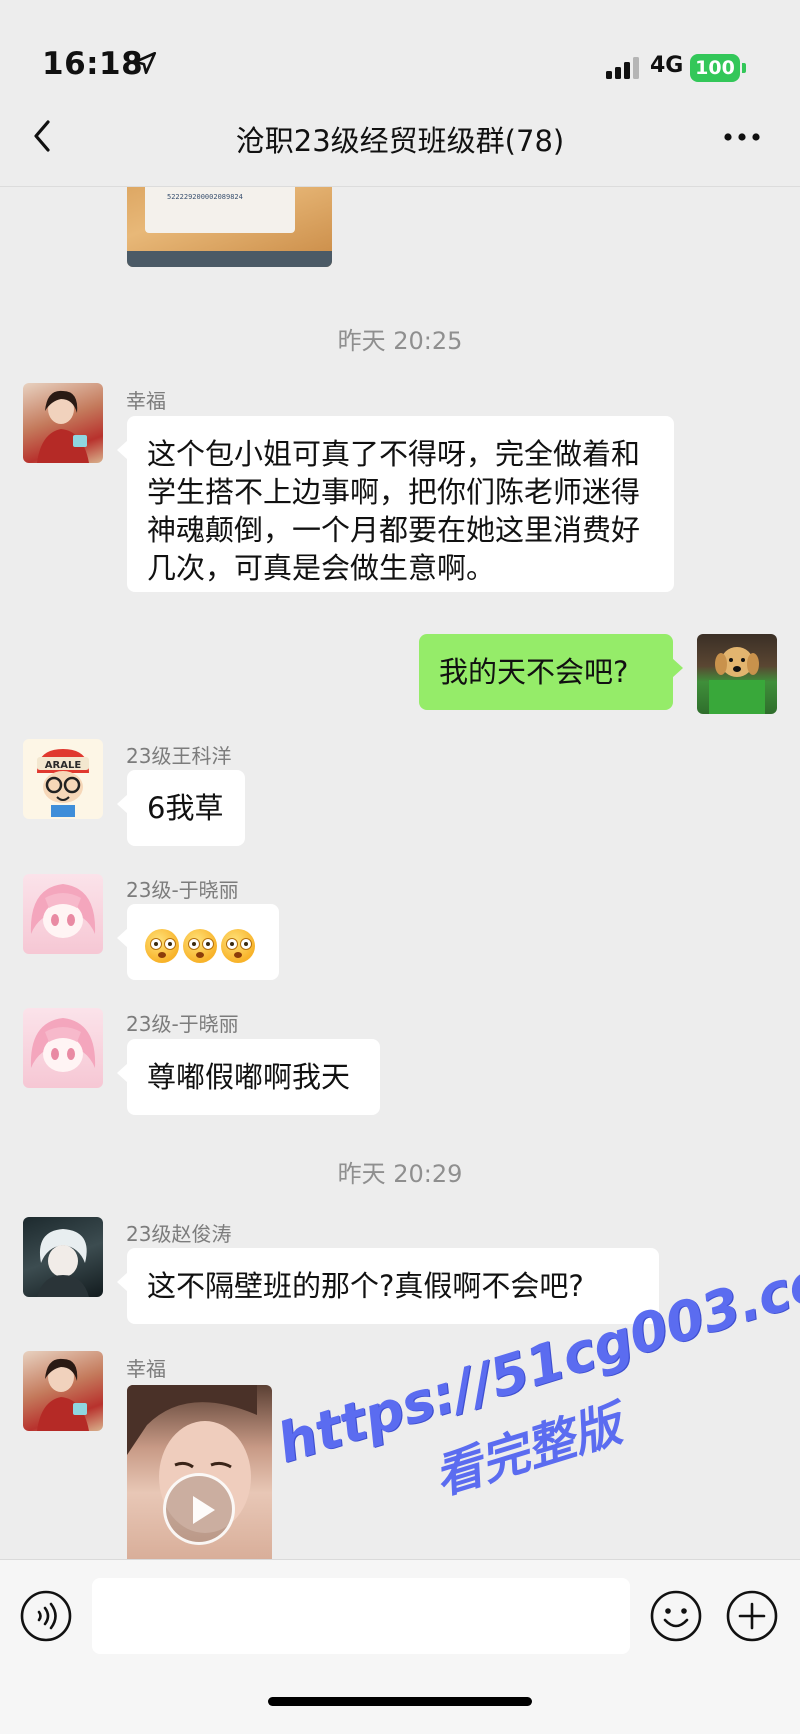 Image resolution: width=800 pixels, height=1734 pixels. I want to click on sender-name: 23级王科洋, so click(179, 756).